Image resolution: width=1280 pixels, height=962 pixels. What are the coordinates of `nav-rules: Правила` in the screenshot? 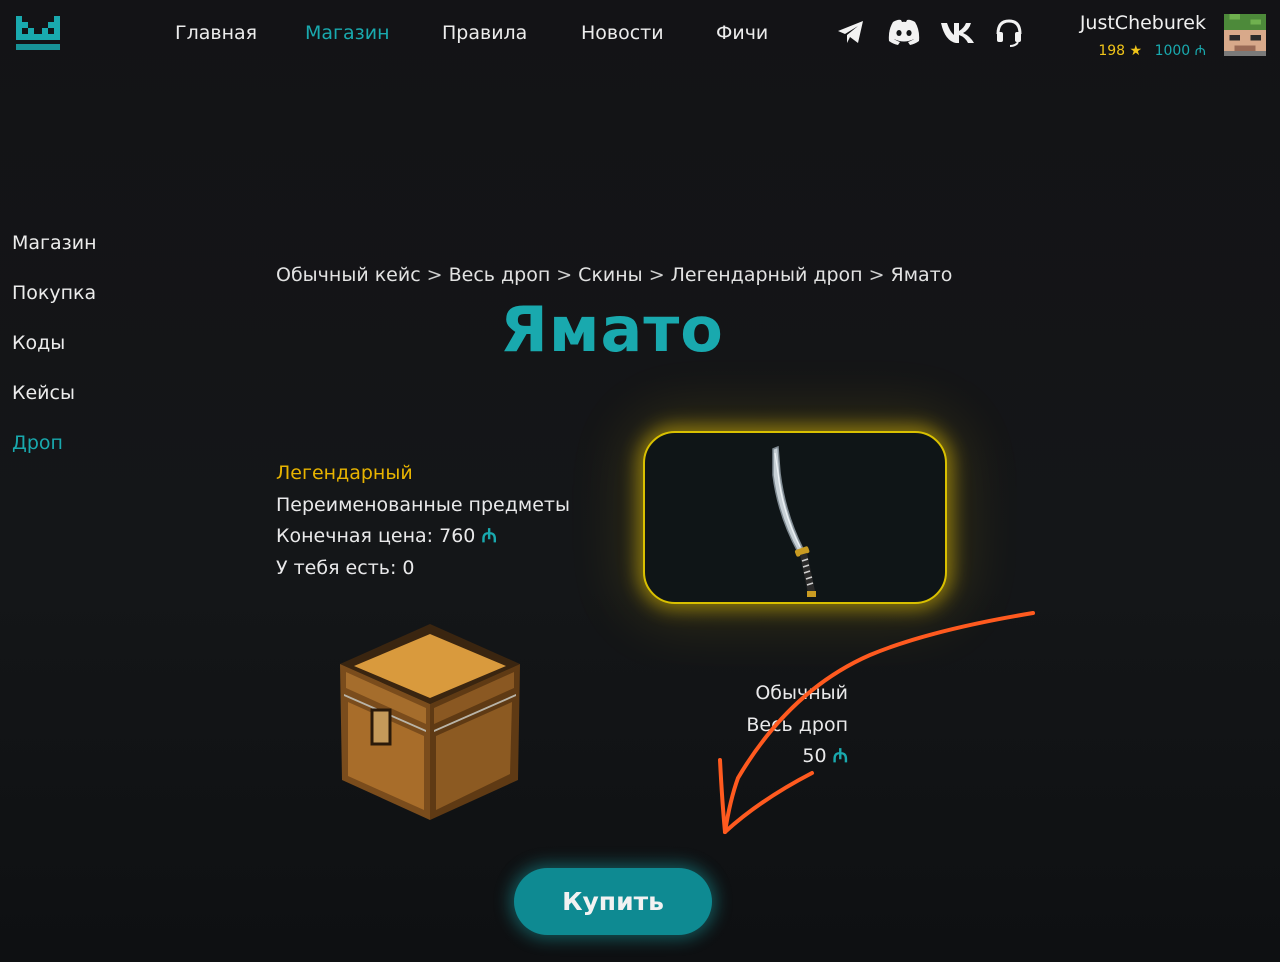 It's located at (484, 33).